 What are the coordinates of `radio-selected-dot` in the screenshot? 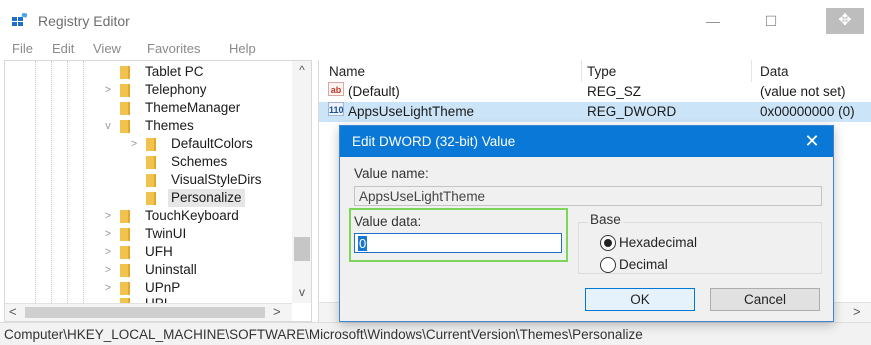 It's located at (608, 243).